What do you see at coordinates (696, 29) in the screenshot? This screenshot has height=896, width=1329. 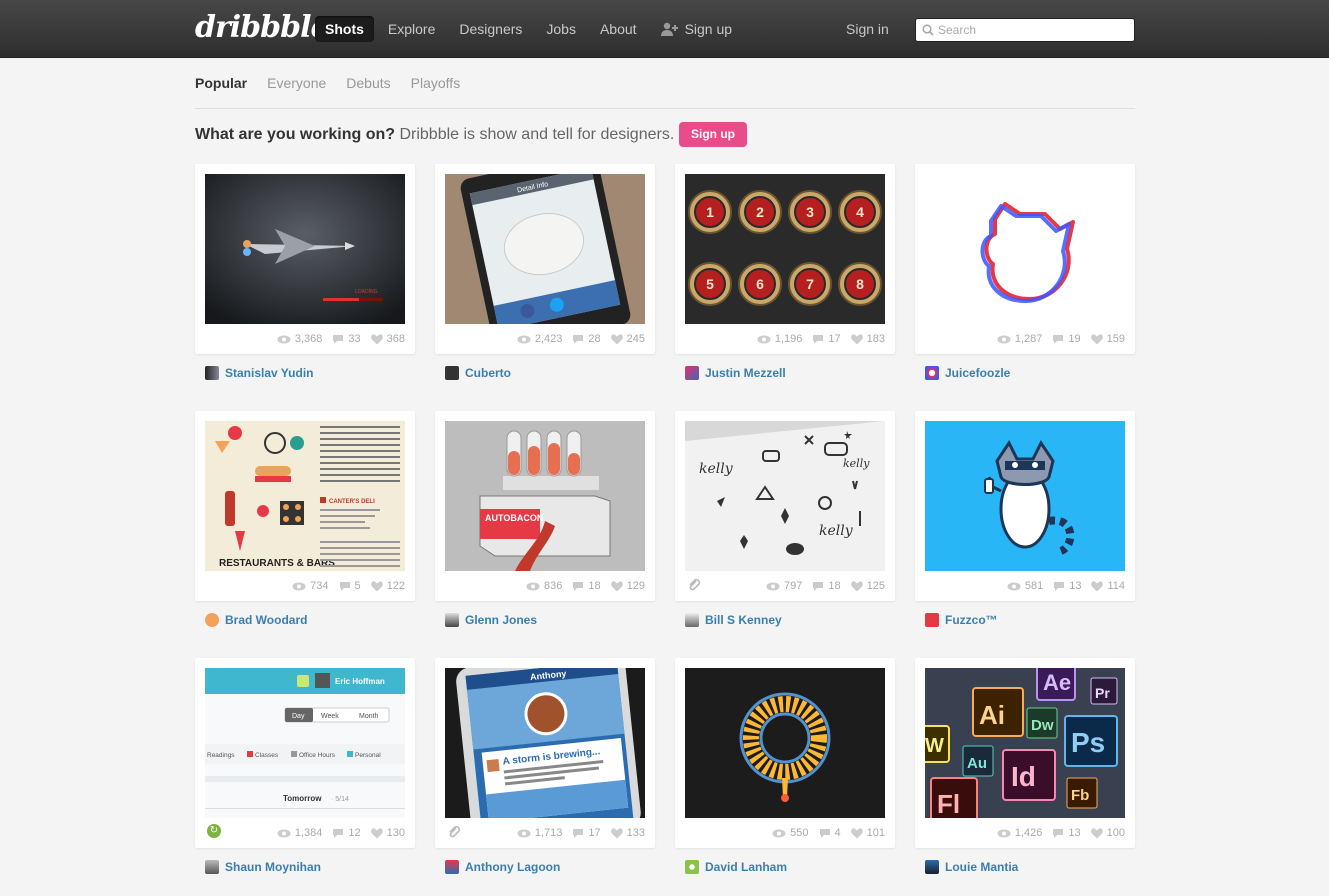 I see `nav-signup: Sign up` at bounding box center [696, 29].